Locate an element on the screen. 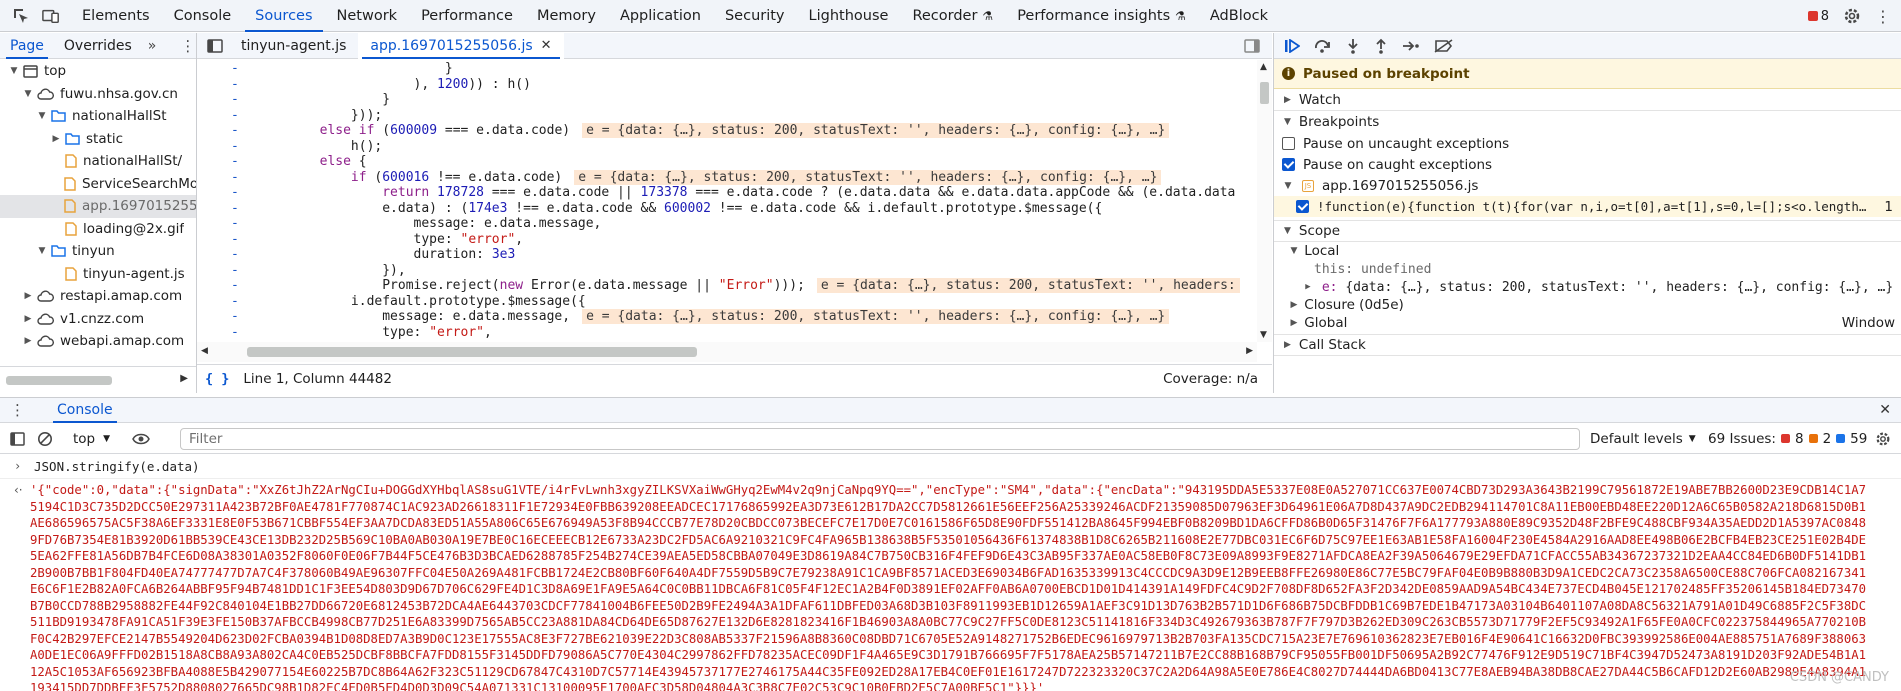  section-title: Breakpoints is located at coordinates (1339, 122).